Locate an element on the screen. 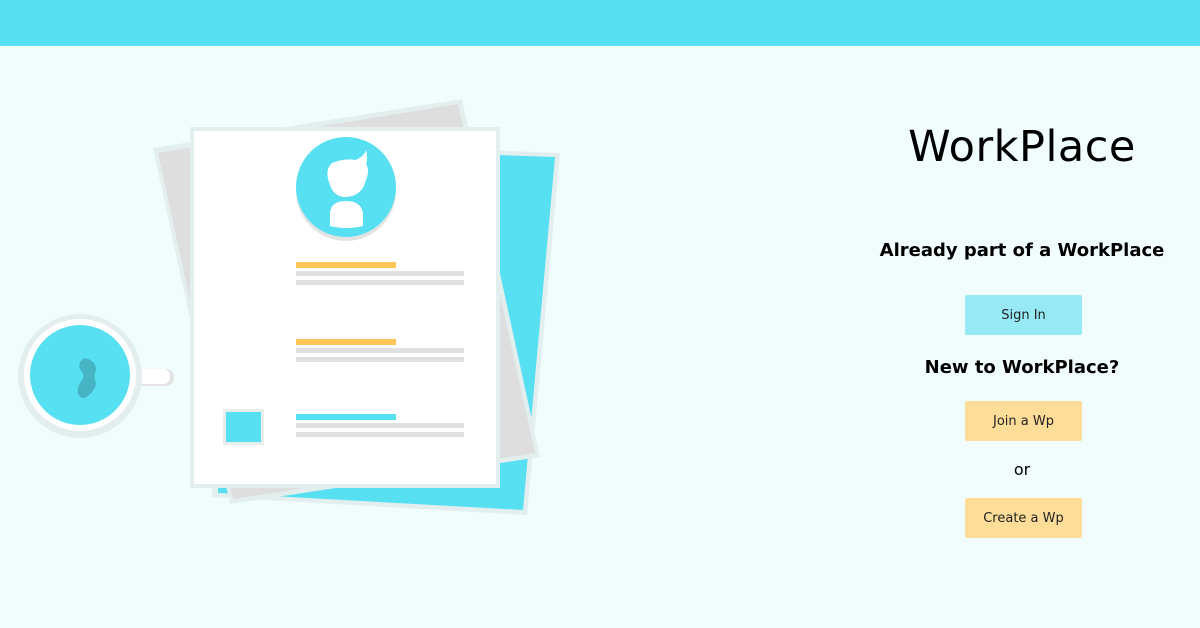 This screenshot has width=1200, height=628. sign-in-button: Sign In is located at coordinates (1023, 315).